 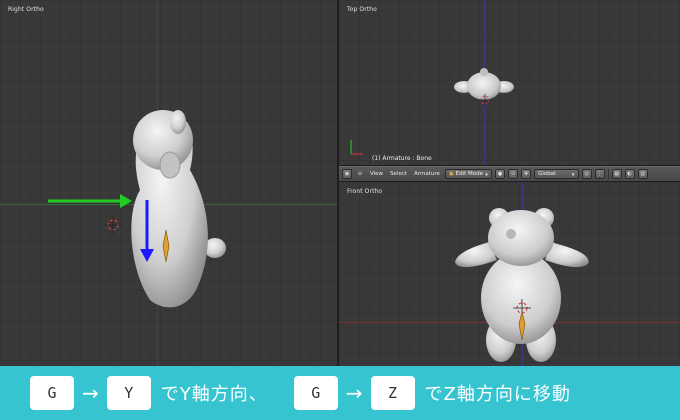 What do you see at coordinates (432, 111) in the screenshot?
I see `bear-top-view` at bounding box center [432, 111].